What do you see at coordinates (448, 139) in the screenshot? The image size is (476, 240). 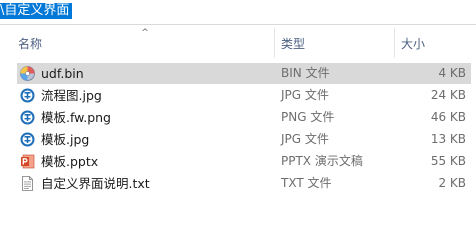 I see `file-size: 13 KB` at bounding box center [448, 139].